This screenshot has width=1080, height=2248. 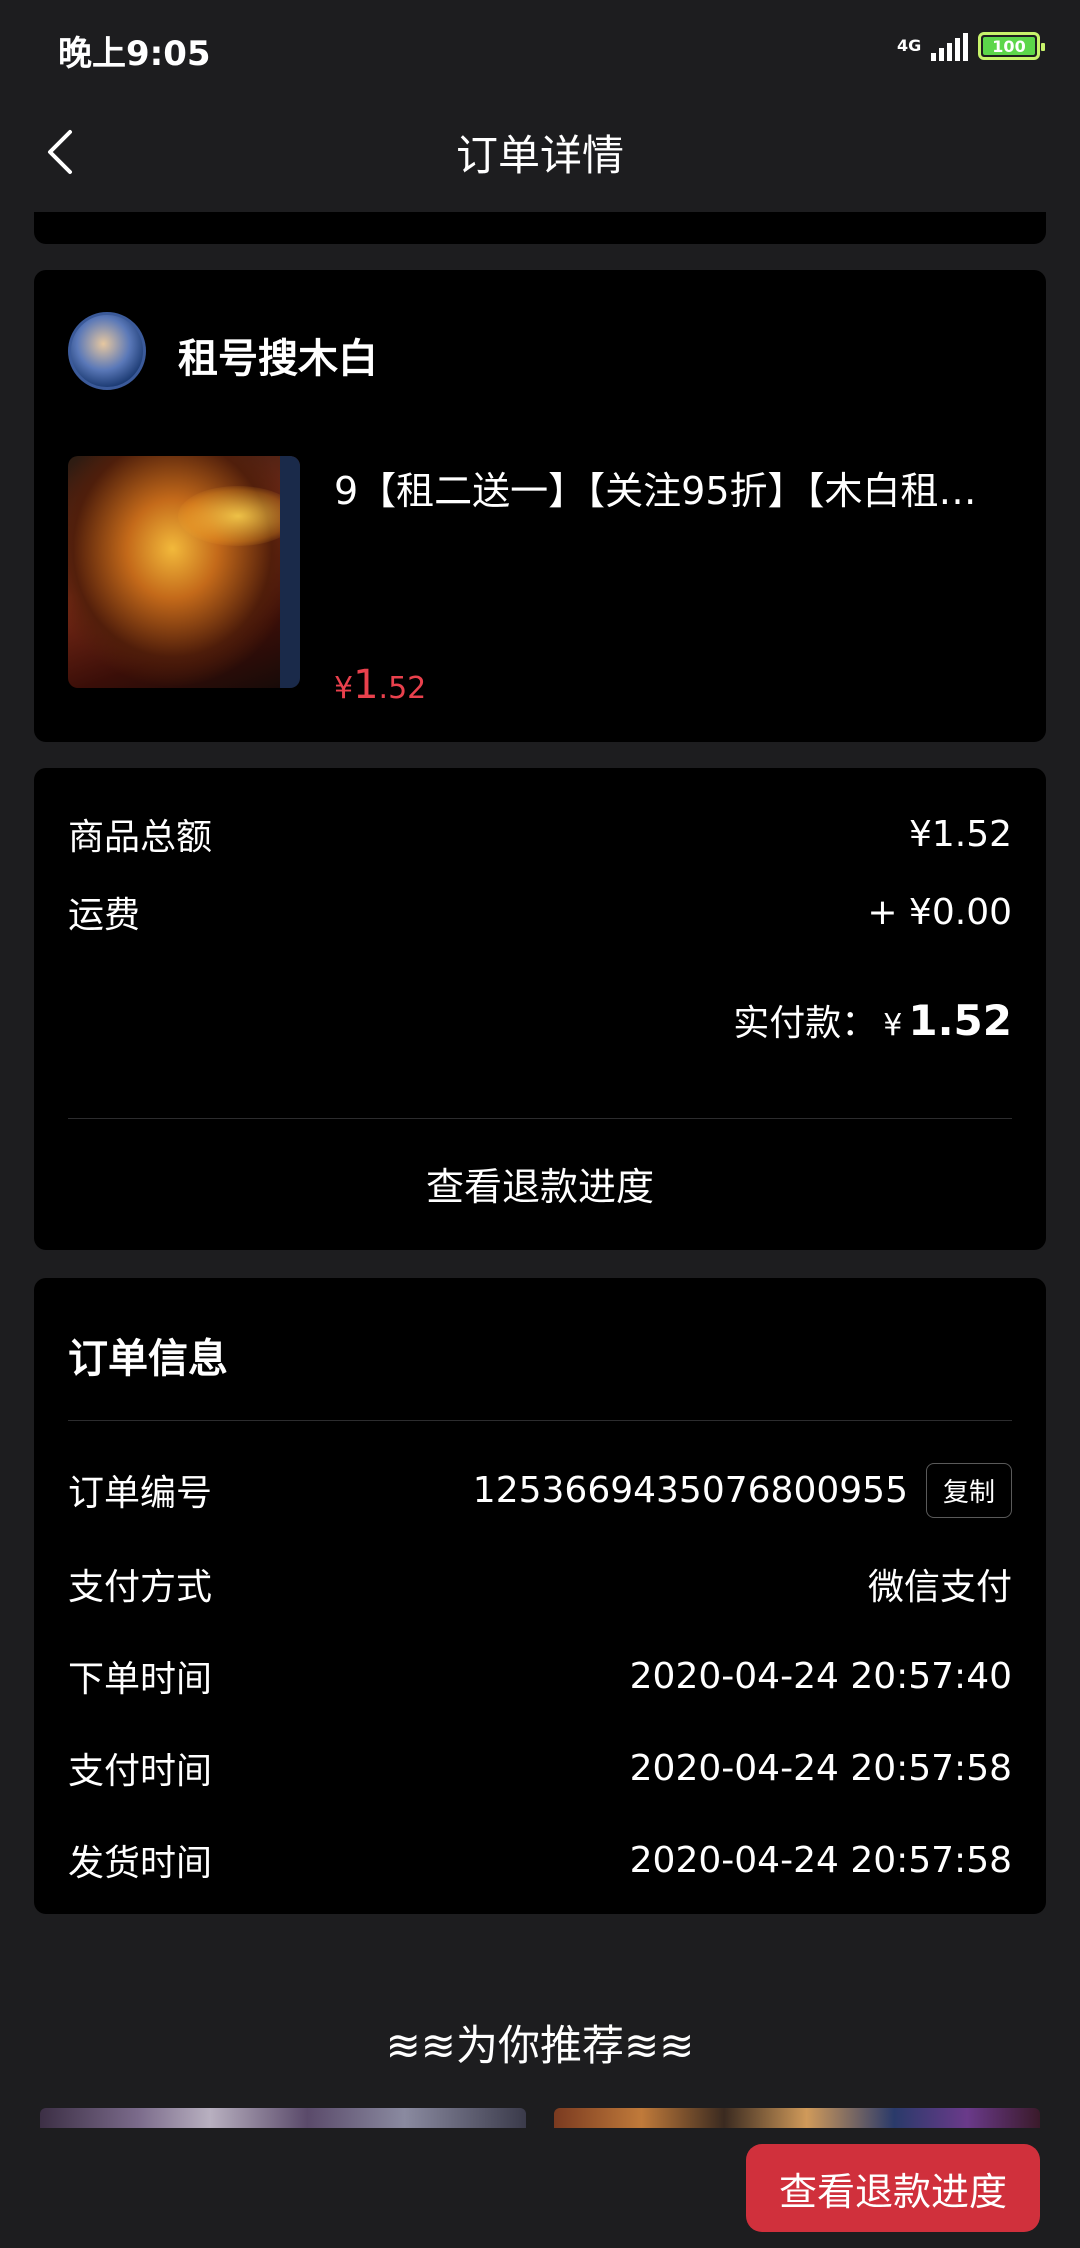 What do you see at coordinates (140, 837) in the screenshot?
I see `subtotal-label: 商品总额` at bounding box center [140, 837].